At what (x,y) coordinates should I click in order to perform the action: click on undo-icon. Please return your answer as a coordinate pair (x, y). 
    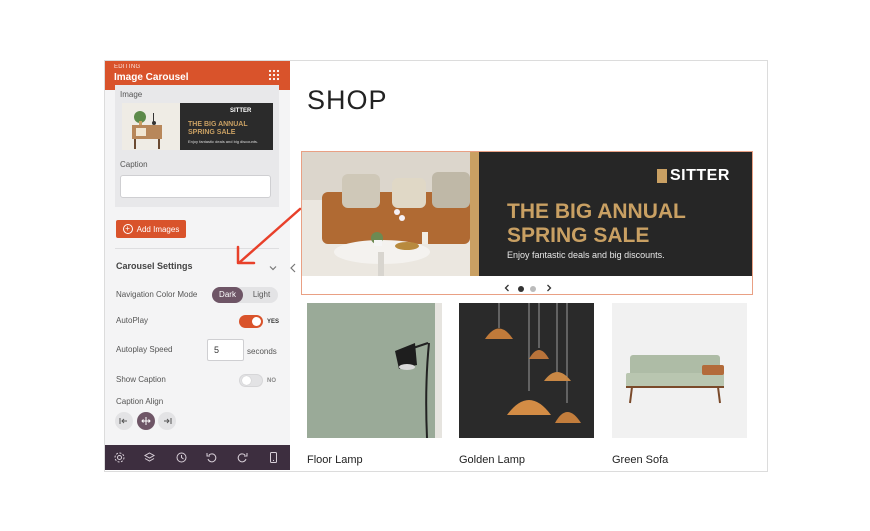
    Looking at the image, I should click on (211, 457).